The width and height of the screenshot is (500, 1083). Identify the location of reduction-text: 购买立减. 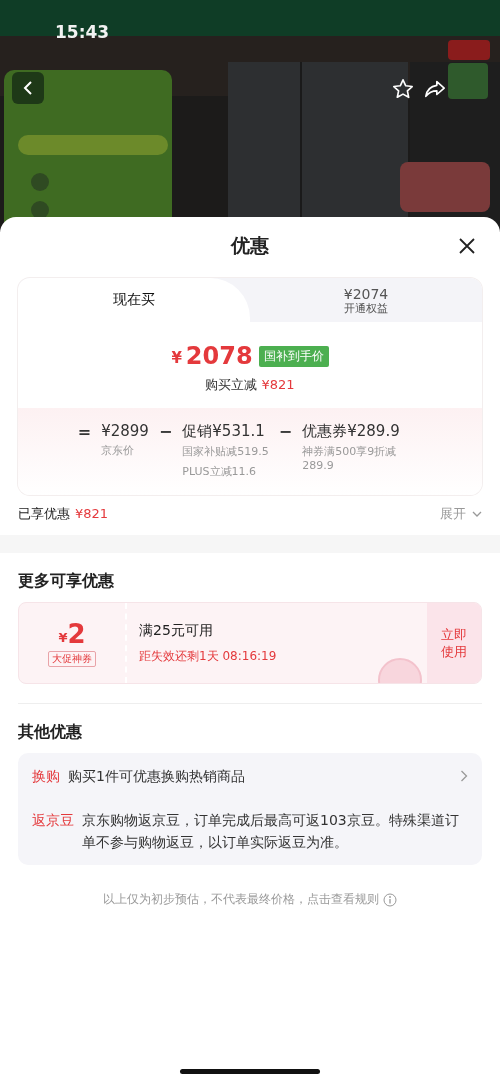
(231, 384).